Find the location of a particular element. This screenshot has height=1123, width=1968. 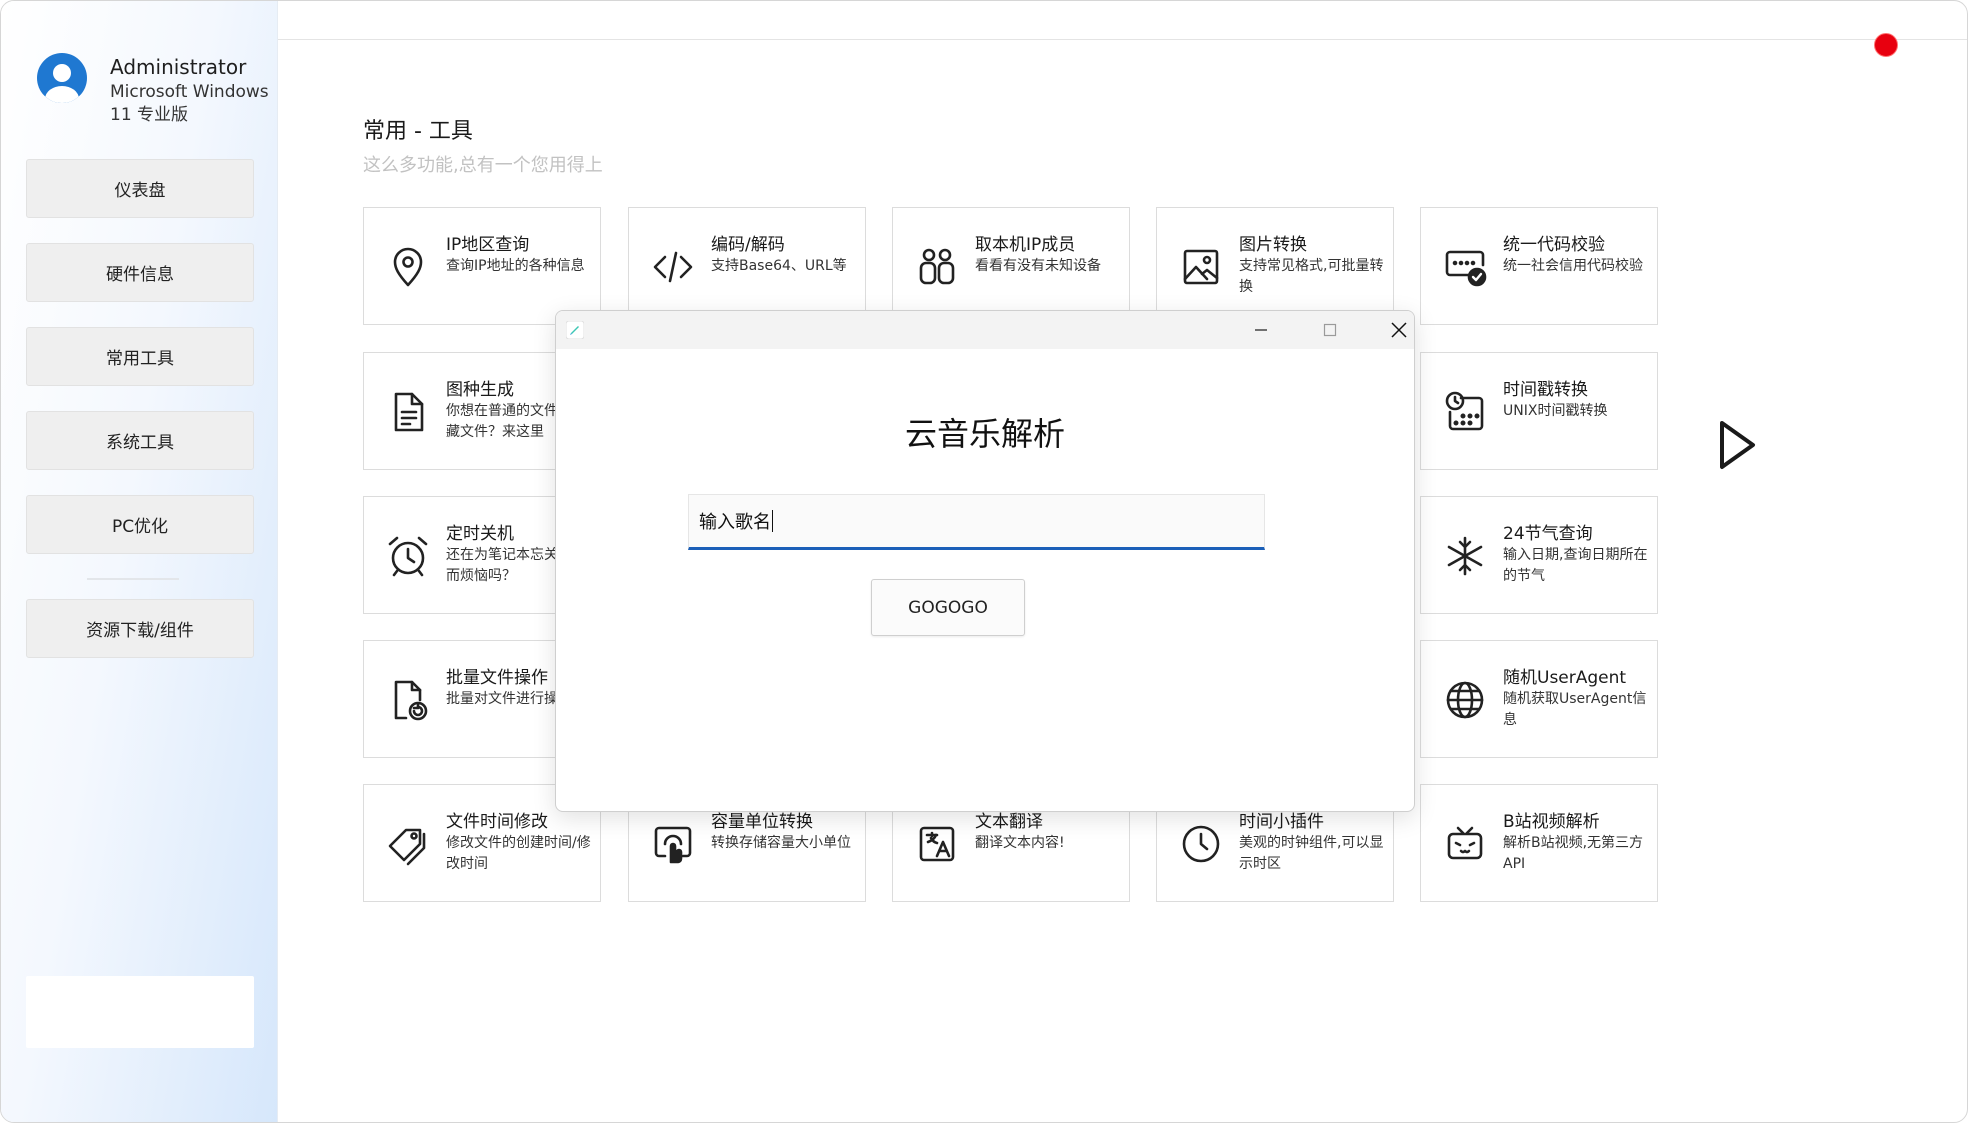

title-bar-divider is located at coordinates (1122, 39).